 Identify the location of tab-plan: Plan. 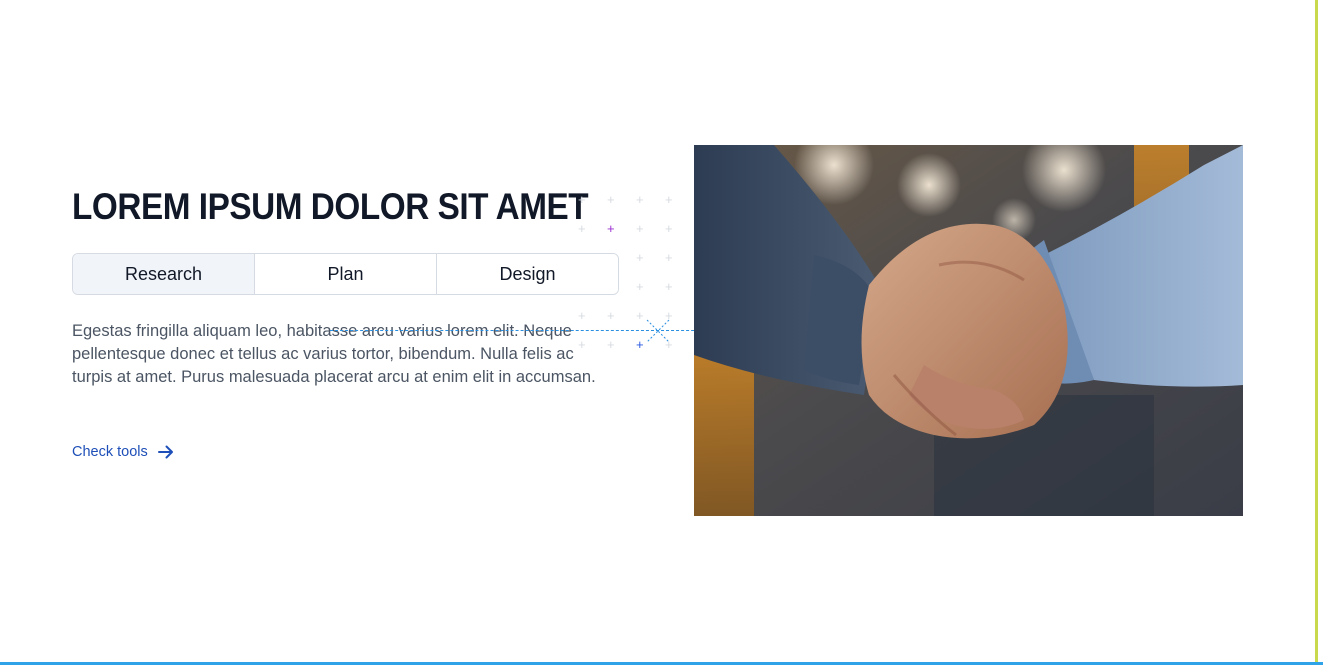
(346, 274).